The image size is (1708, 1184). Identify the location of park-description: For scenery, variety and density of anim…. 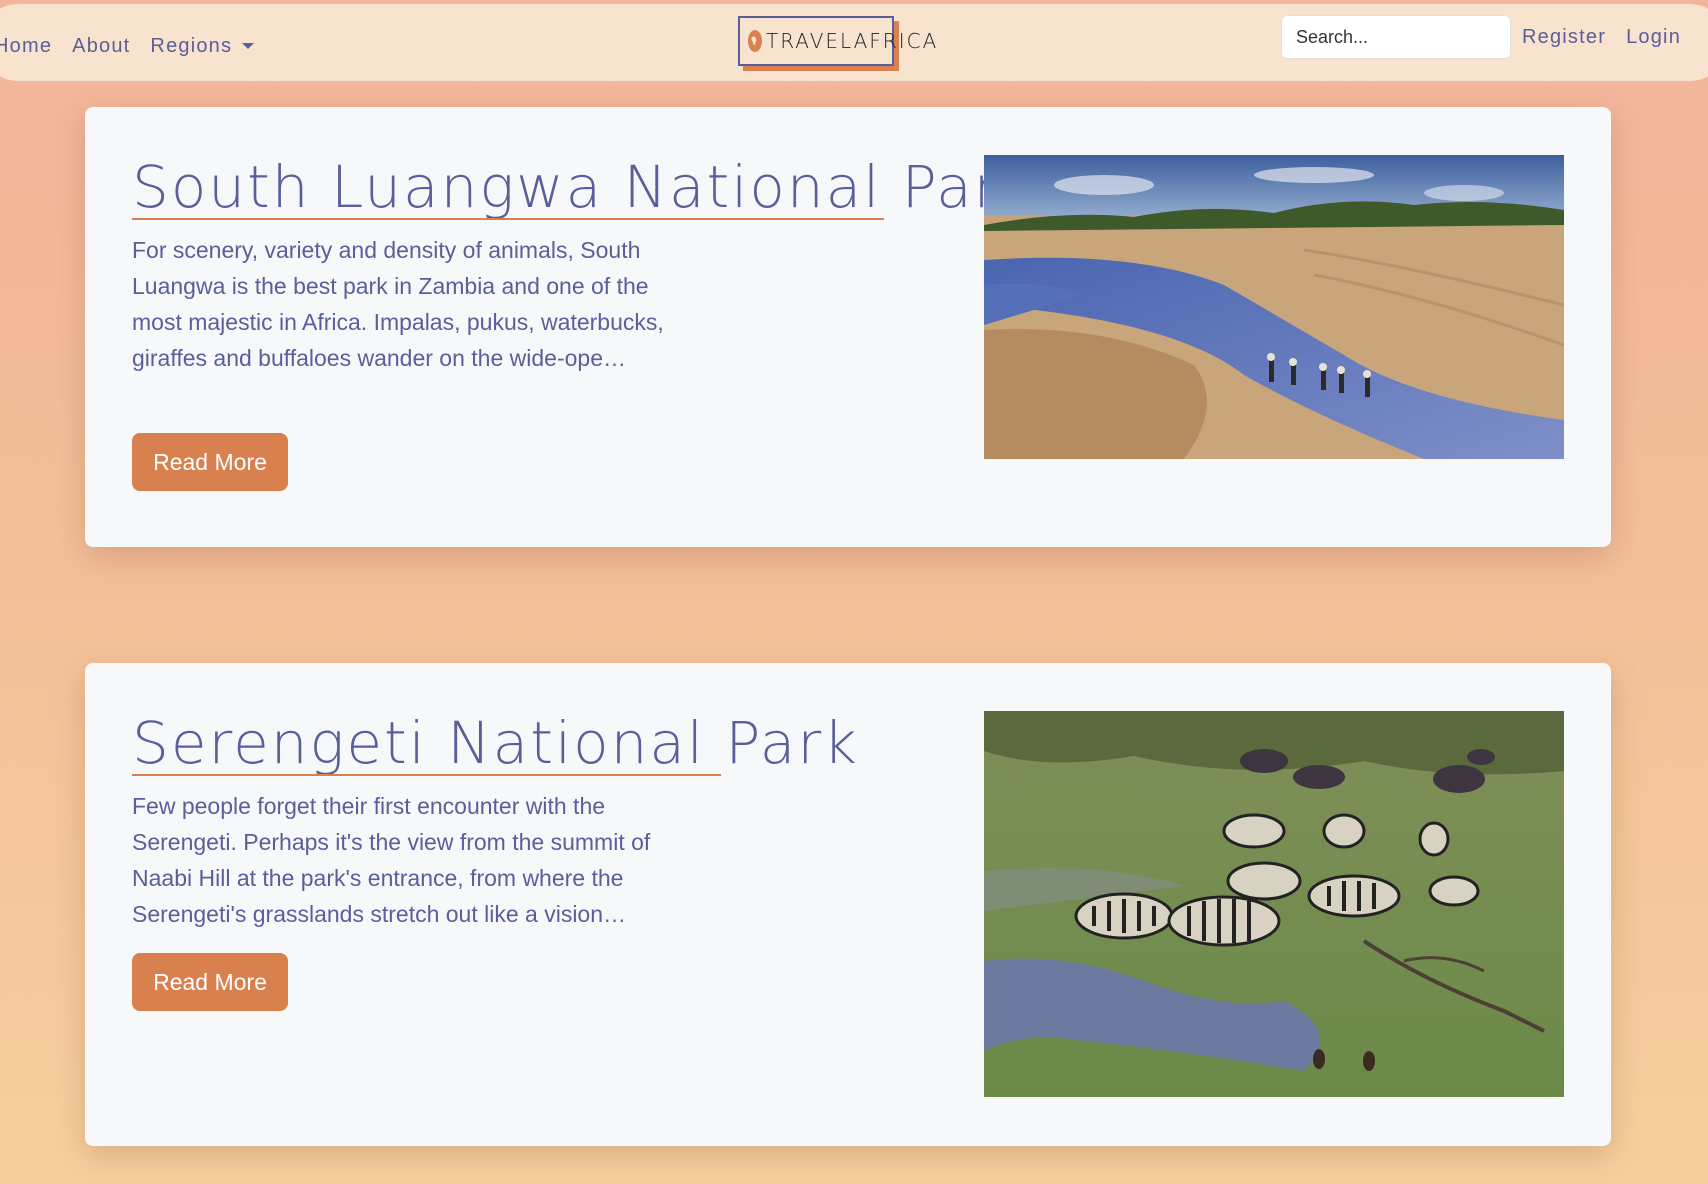
(398, 304).